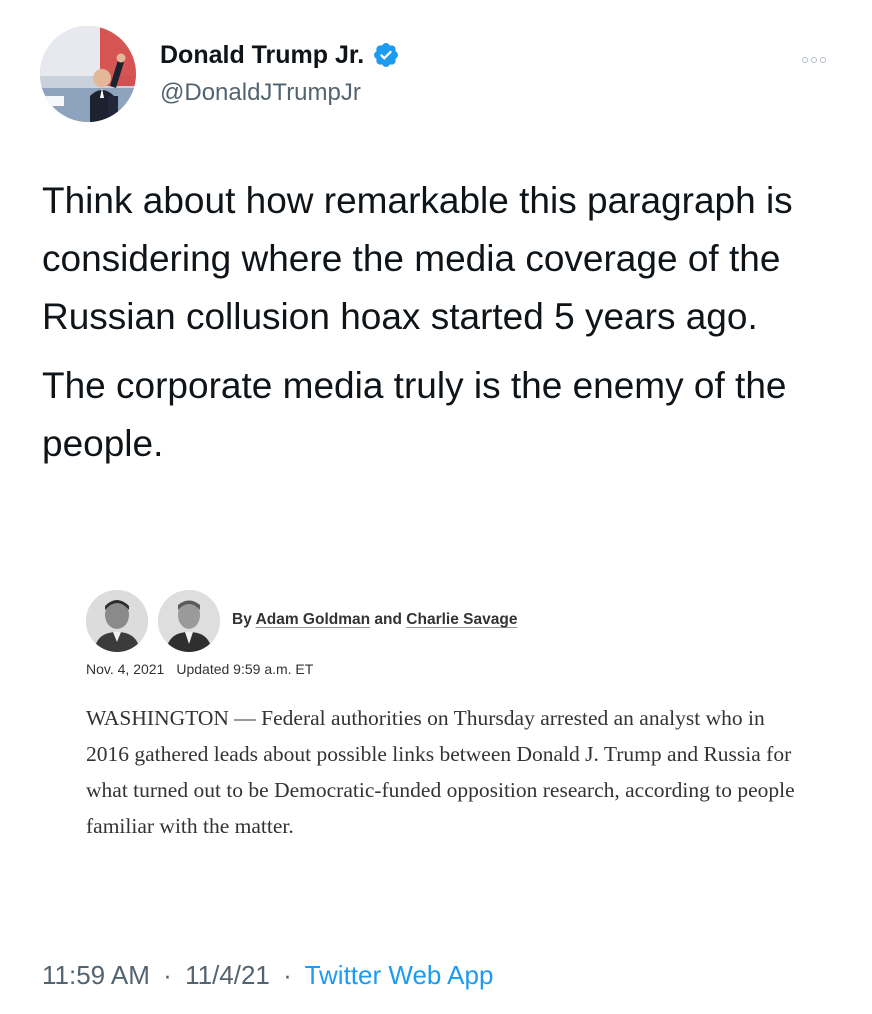 The height and width of the screenshot is (1014, 872). I want to click on byline: By Adam Goldman and Charlie Savage, so click(374, 620).